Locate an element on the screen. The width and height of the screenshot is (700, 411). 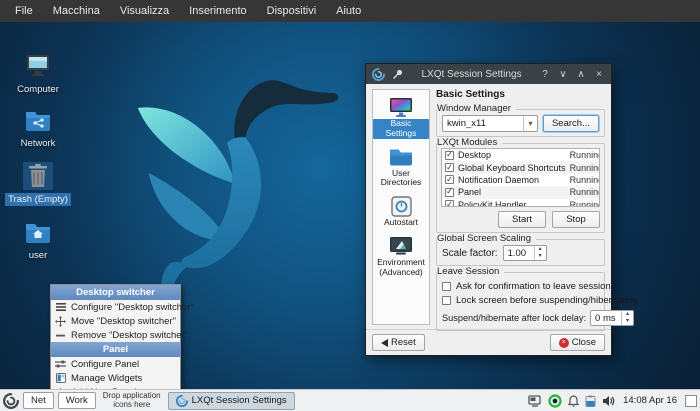
menu-item-move-desktop-switcher: Move "Desktop switcher" is located at coordinates (115, 321).